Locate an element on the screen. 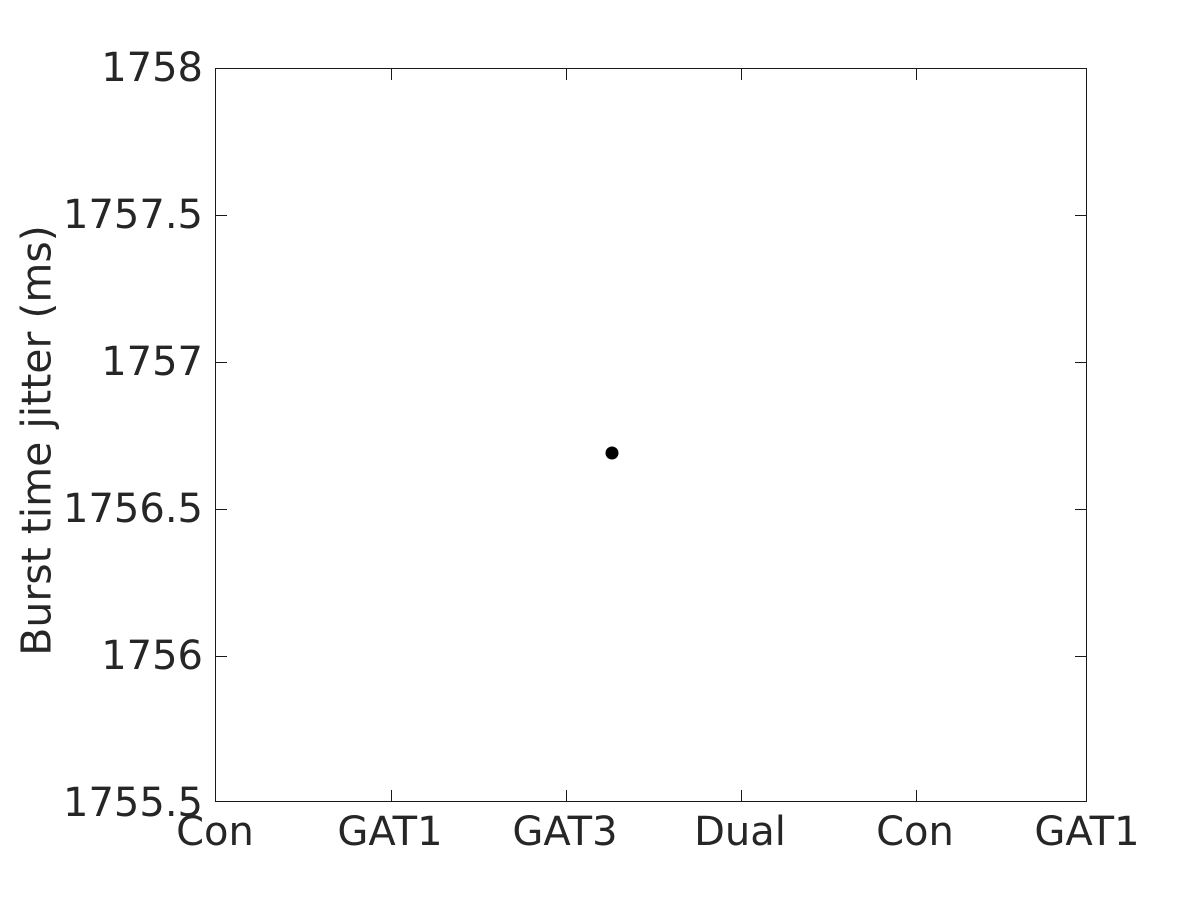  x-tick-mark-top-dual is located at coordinates (741, 74).